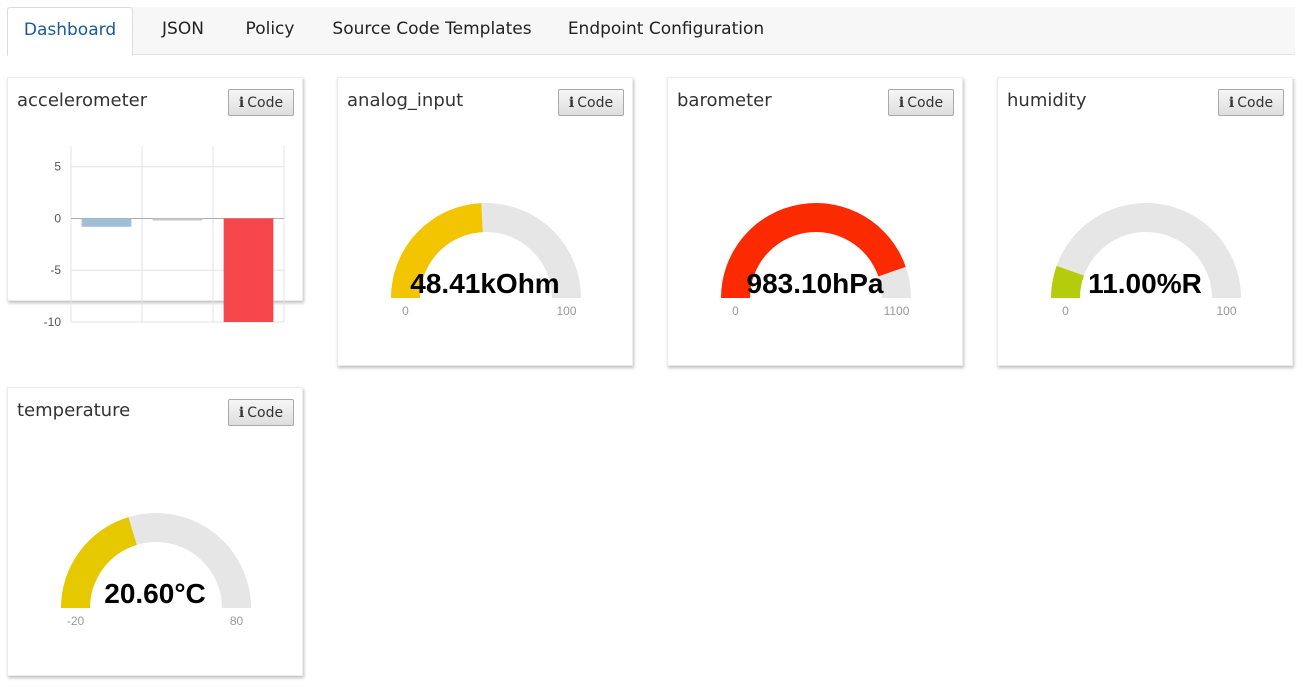 This screenshot has width=1311, height=687. I want to click on y-tick-label: 0, so click(57, 218).